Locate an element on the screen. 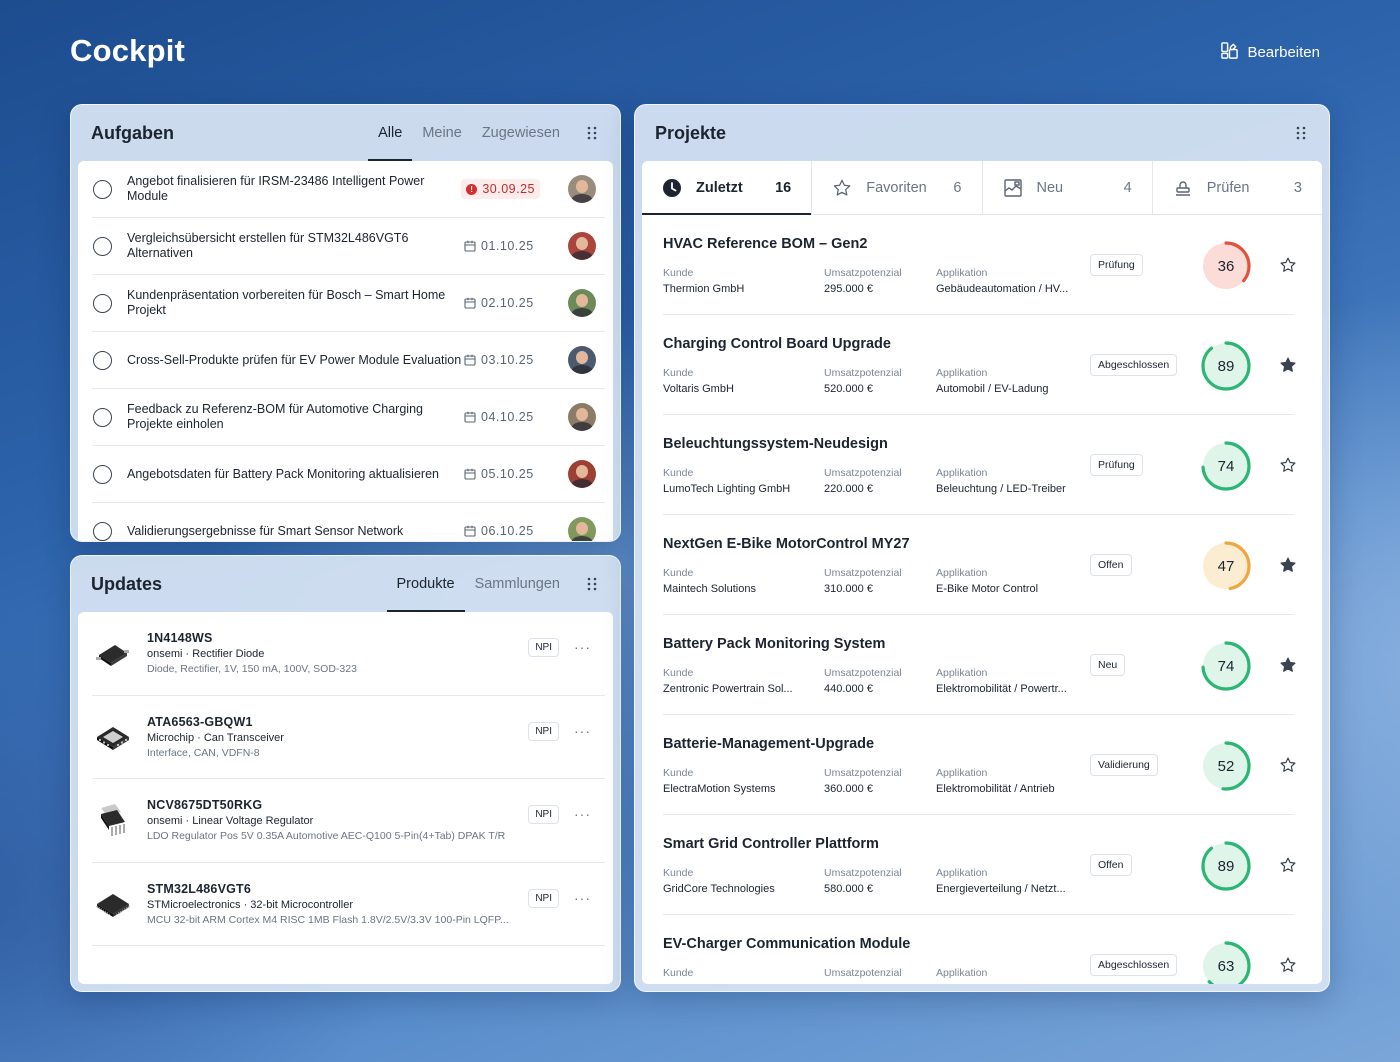 The height and width of the screenshot is (1062, 1400). tab-sammlungen: Sammlungen is located at coordinates (517, 584).